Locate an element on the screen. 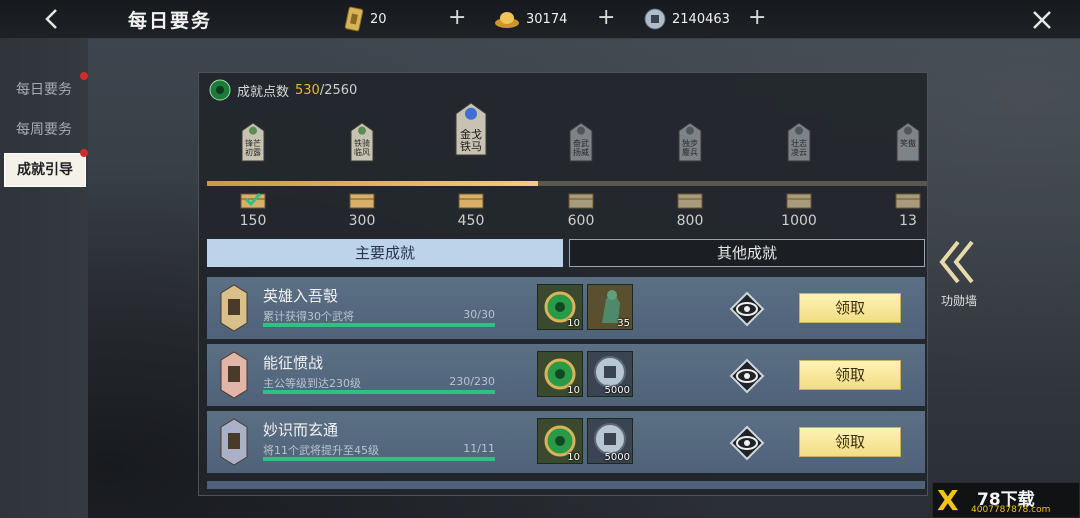 The image size is (1080, 518). milestone-name: 金戈铁马 is located at coordinates (471, 141).